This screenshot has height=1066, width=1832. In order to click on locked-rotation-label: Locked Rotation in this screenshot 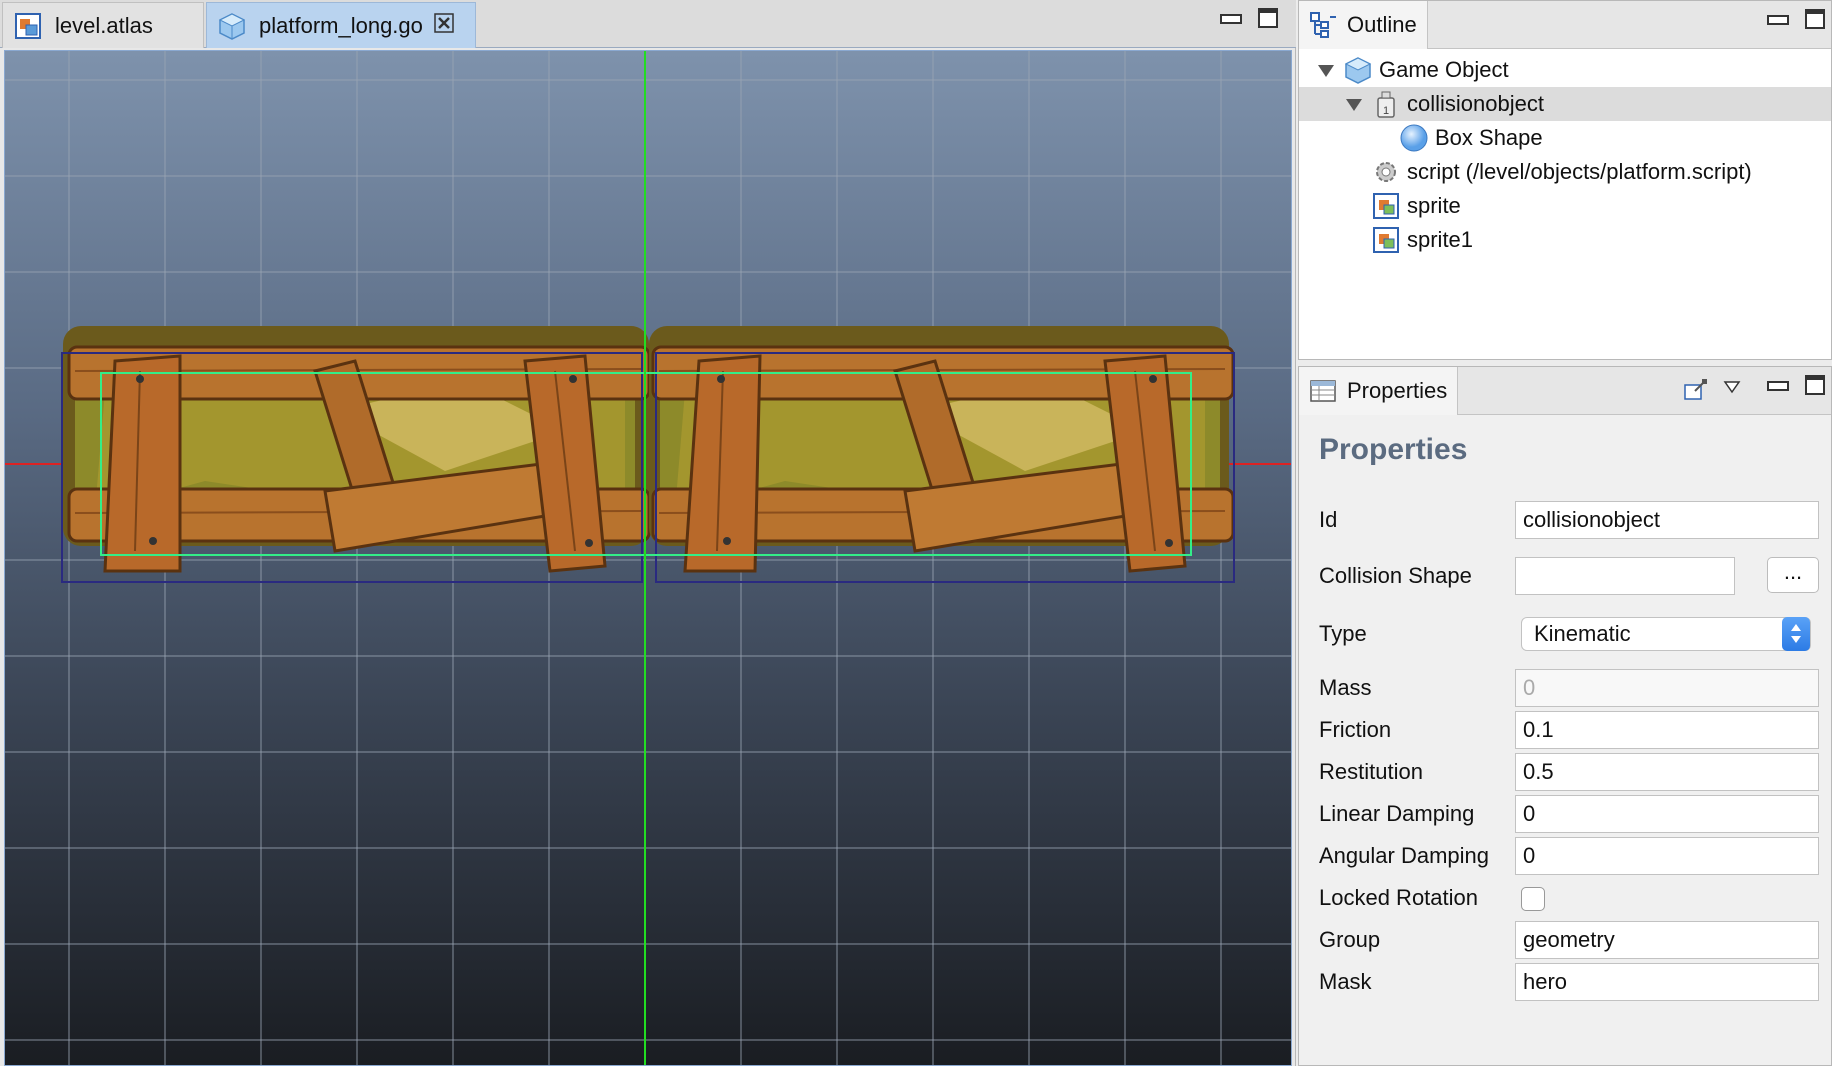, I will do `click(1398, 897)`.